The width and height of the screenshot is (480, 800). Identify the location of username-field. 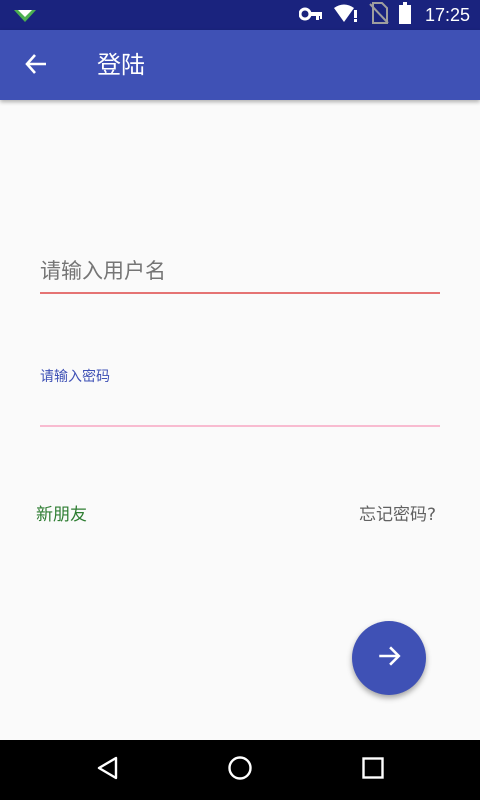
(240, 273).